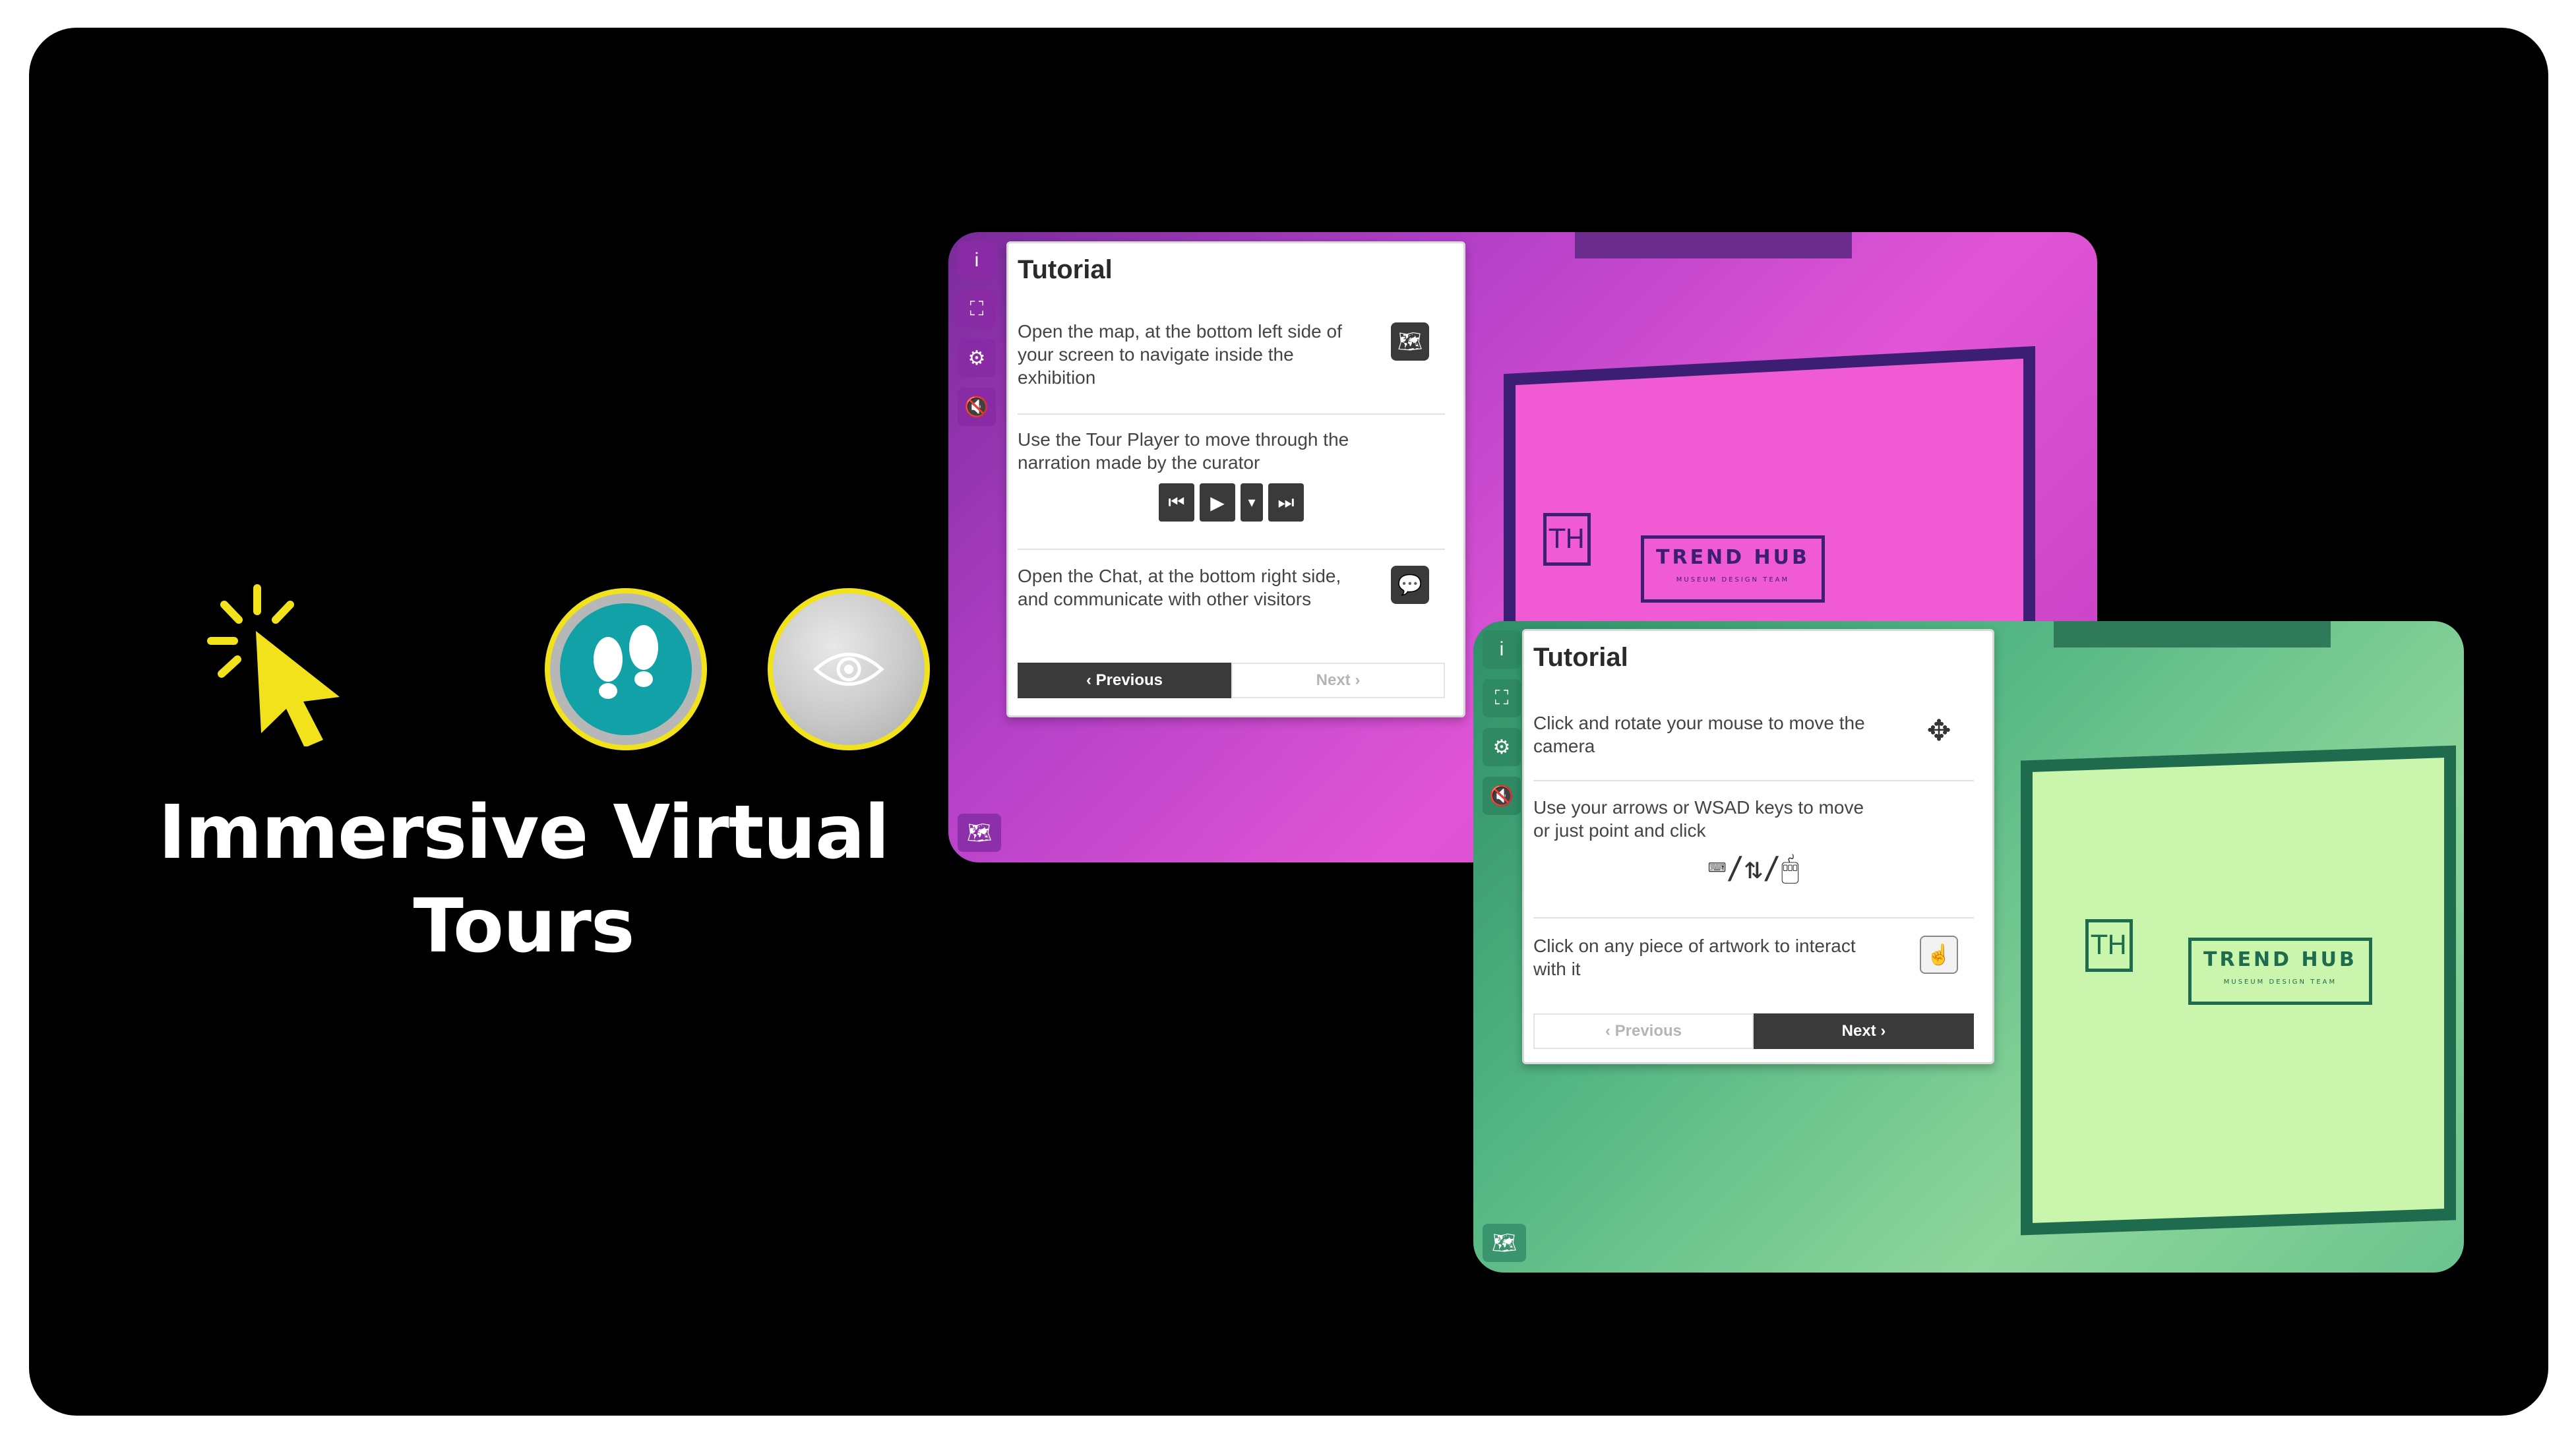 The image size is (2576, 1442). Describe the element at coordinates (523, 880) in the screenshot. I see `hero-title: Immersive Virtual Tours` at that location.